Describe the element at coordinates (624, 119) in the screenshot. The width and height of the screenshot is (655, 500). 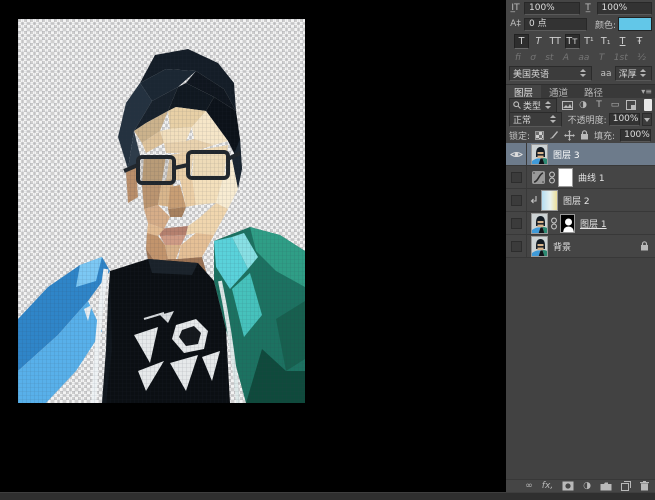
I see `opacity-value: 100%` at that location.